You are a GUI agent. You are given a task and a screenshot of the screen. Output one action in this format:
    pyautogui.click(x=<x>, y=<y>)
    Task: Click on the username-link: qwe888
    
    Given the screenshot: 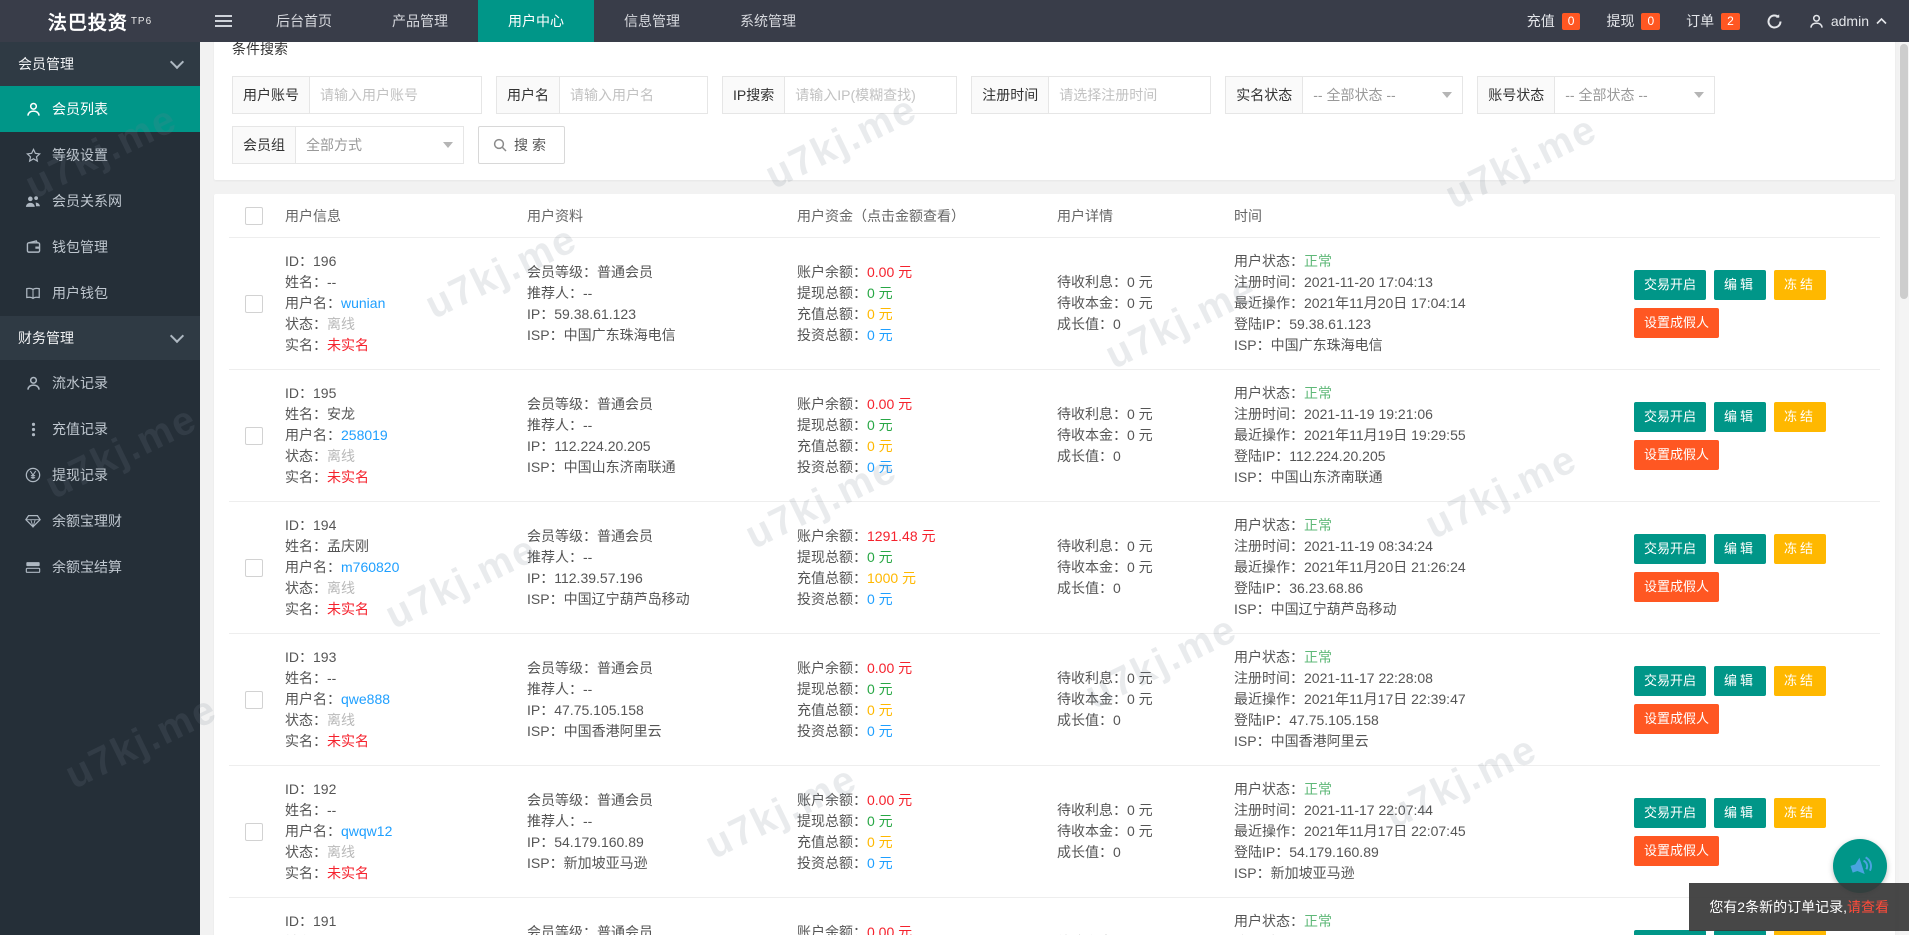 What is the action you would take?
    pyautogui.click(x=365, y=699)
    